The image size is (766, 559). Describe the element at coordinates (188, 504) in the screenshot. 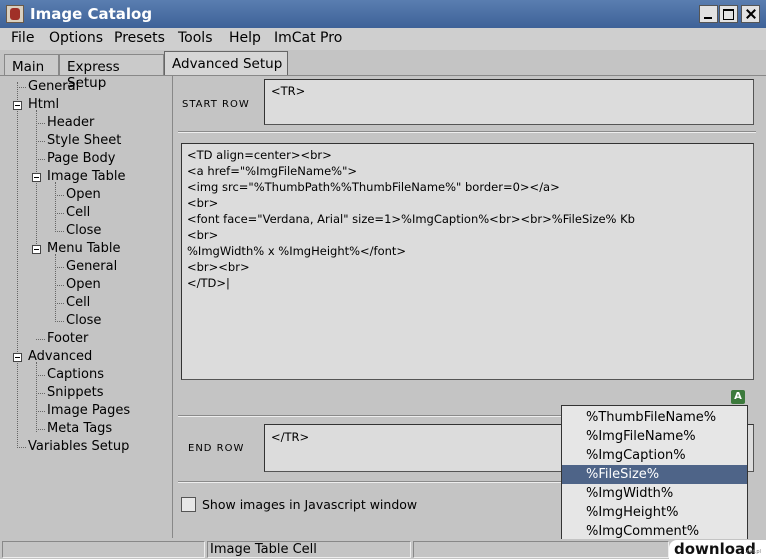

I see `javascript-window-checkbox` at that location.